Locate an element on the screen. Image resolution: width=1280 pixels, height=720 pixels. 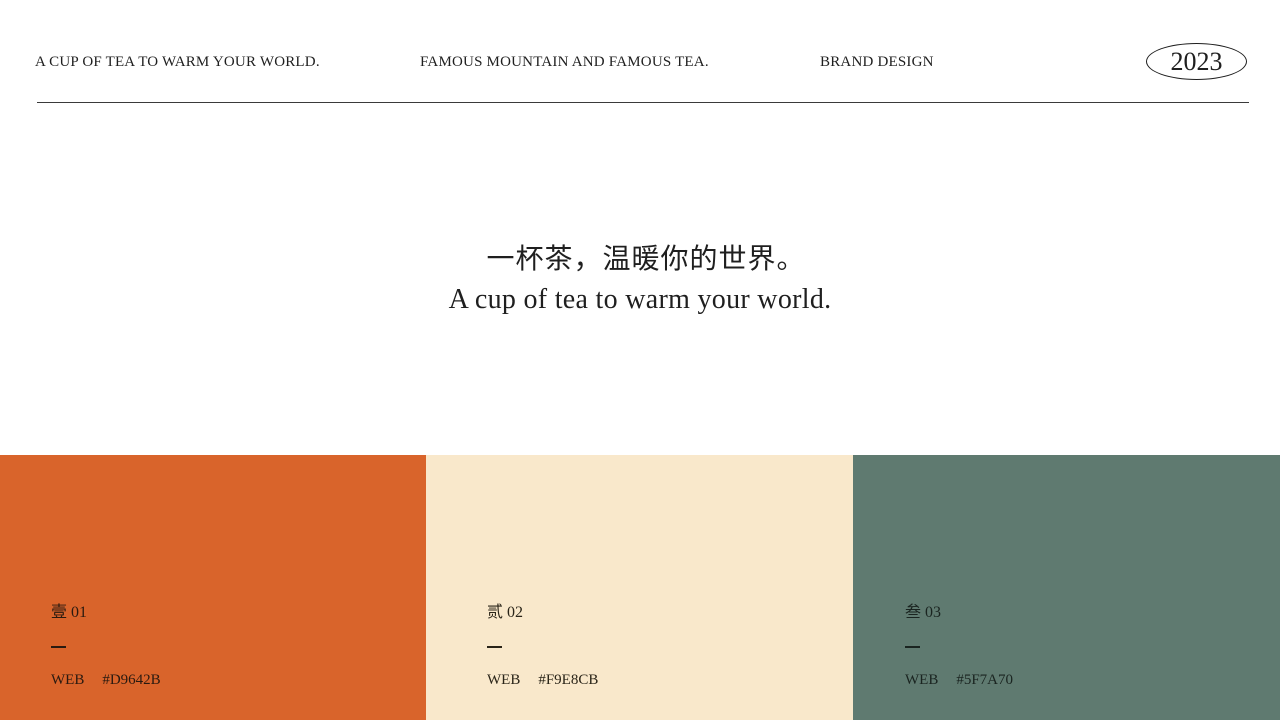
tagline-warm-world: A CUP OF TEA TO WARM YOUR WORLD. is located at coordinates (177, 62).